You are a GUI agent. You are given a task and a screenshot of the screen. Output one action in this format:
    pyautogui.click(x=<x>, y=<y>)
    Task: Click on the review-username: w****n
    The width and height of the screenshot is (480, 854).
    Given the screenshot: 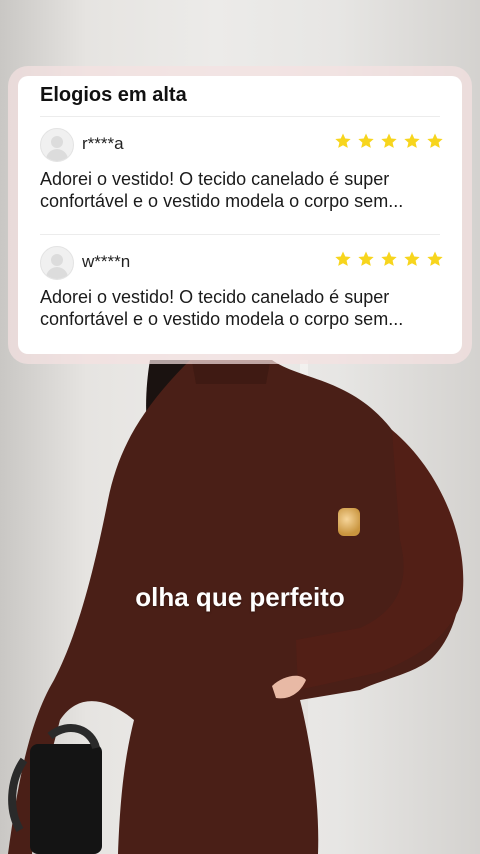 What is the action you would take?
    pyautogui.click(x=106, y=261)
    